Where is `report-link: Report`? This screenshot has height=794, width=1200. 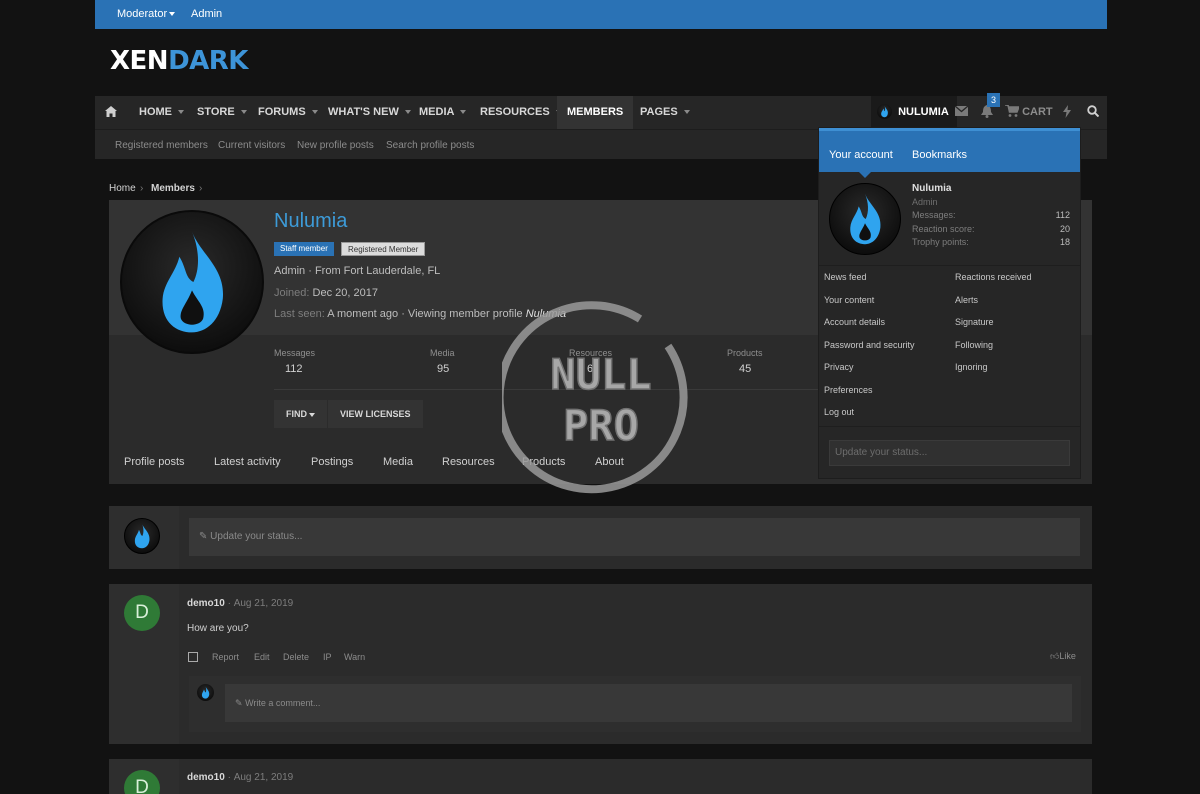
report-link: Report is located at coordinates (225, 657).